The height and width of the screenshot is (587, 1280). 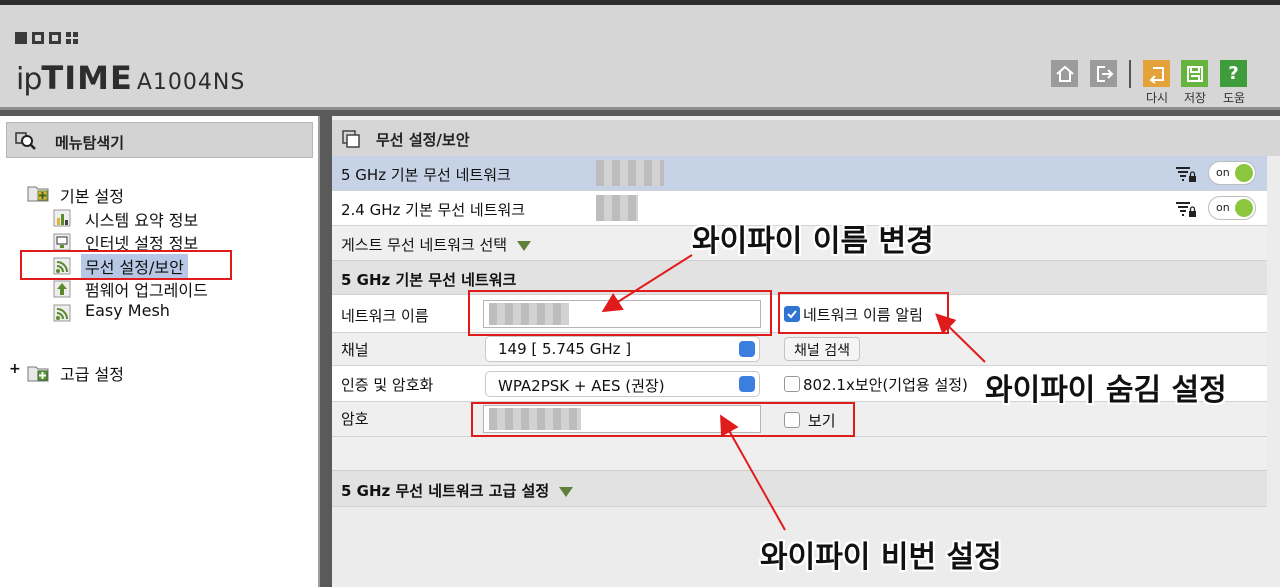 I want to click on arrow-hide, so click(x=960, y=338).